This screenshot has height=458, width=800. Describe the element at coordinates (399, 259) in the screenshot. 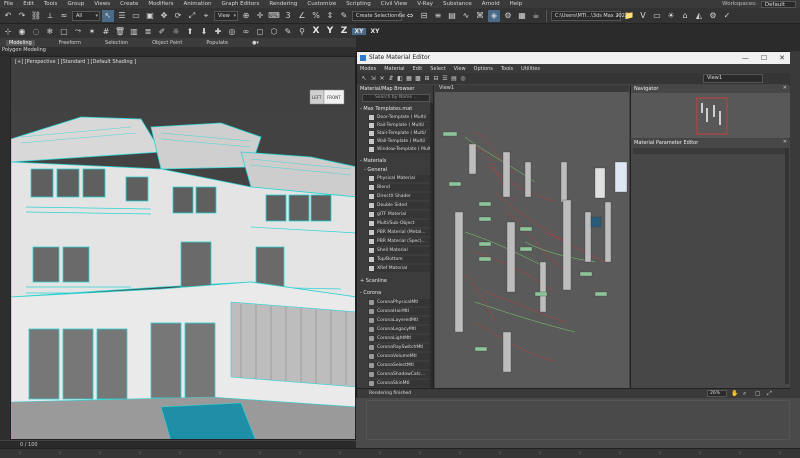

I see `browser-item: Top/Bottom` at that location.